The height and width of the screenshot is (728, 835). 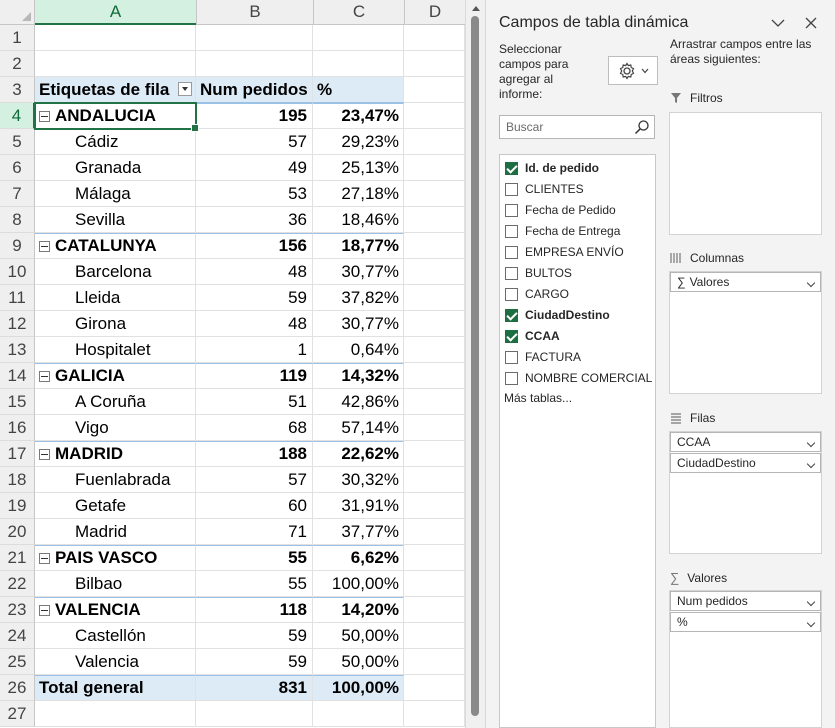 What do you see at coordinates (254, 220) in the screenshot?
I see `count-cell: 36` at bounding box center [254, 220].